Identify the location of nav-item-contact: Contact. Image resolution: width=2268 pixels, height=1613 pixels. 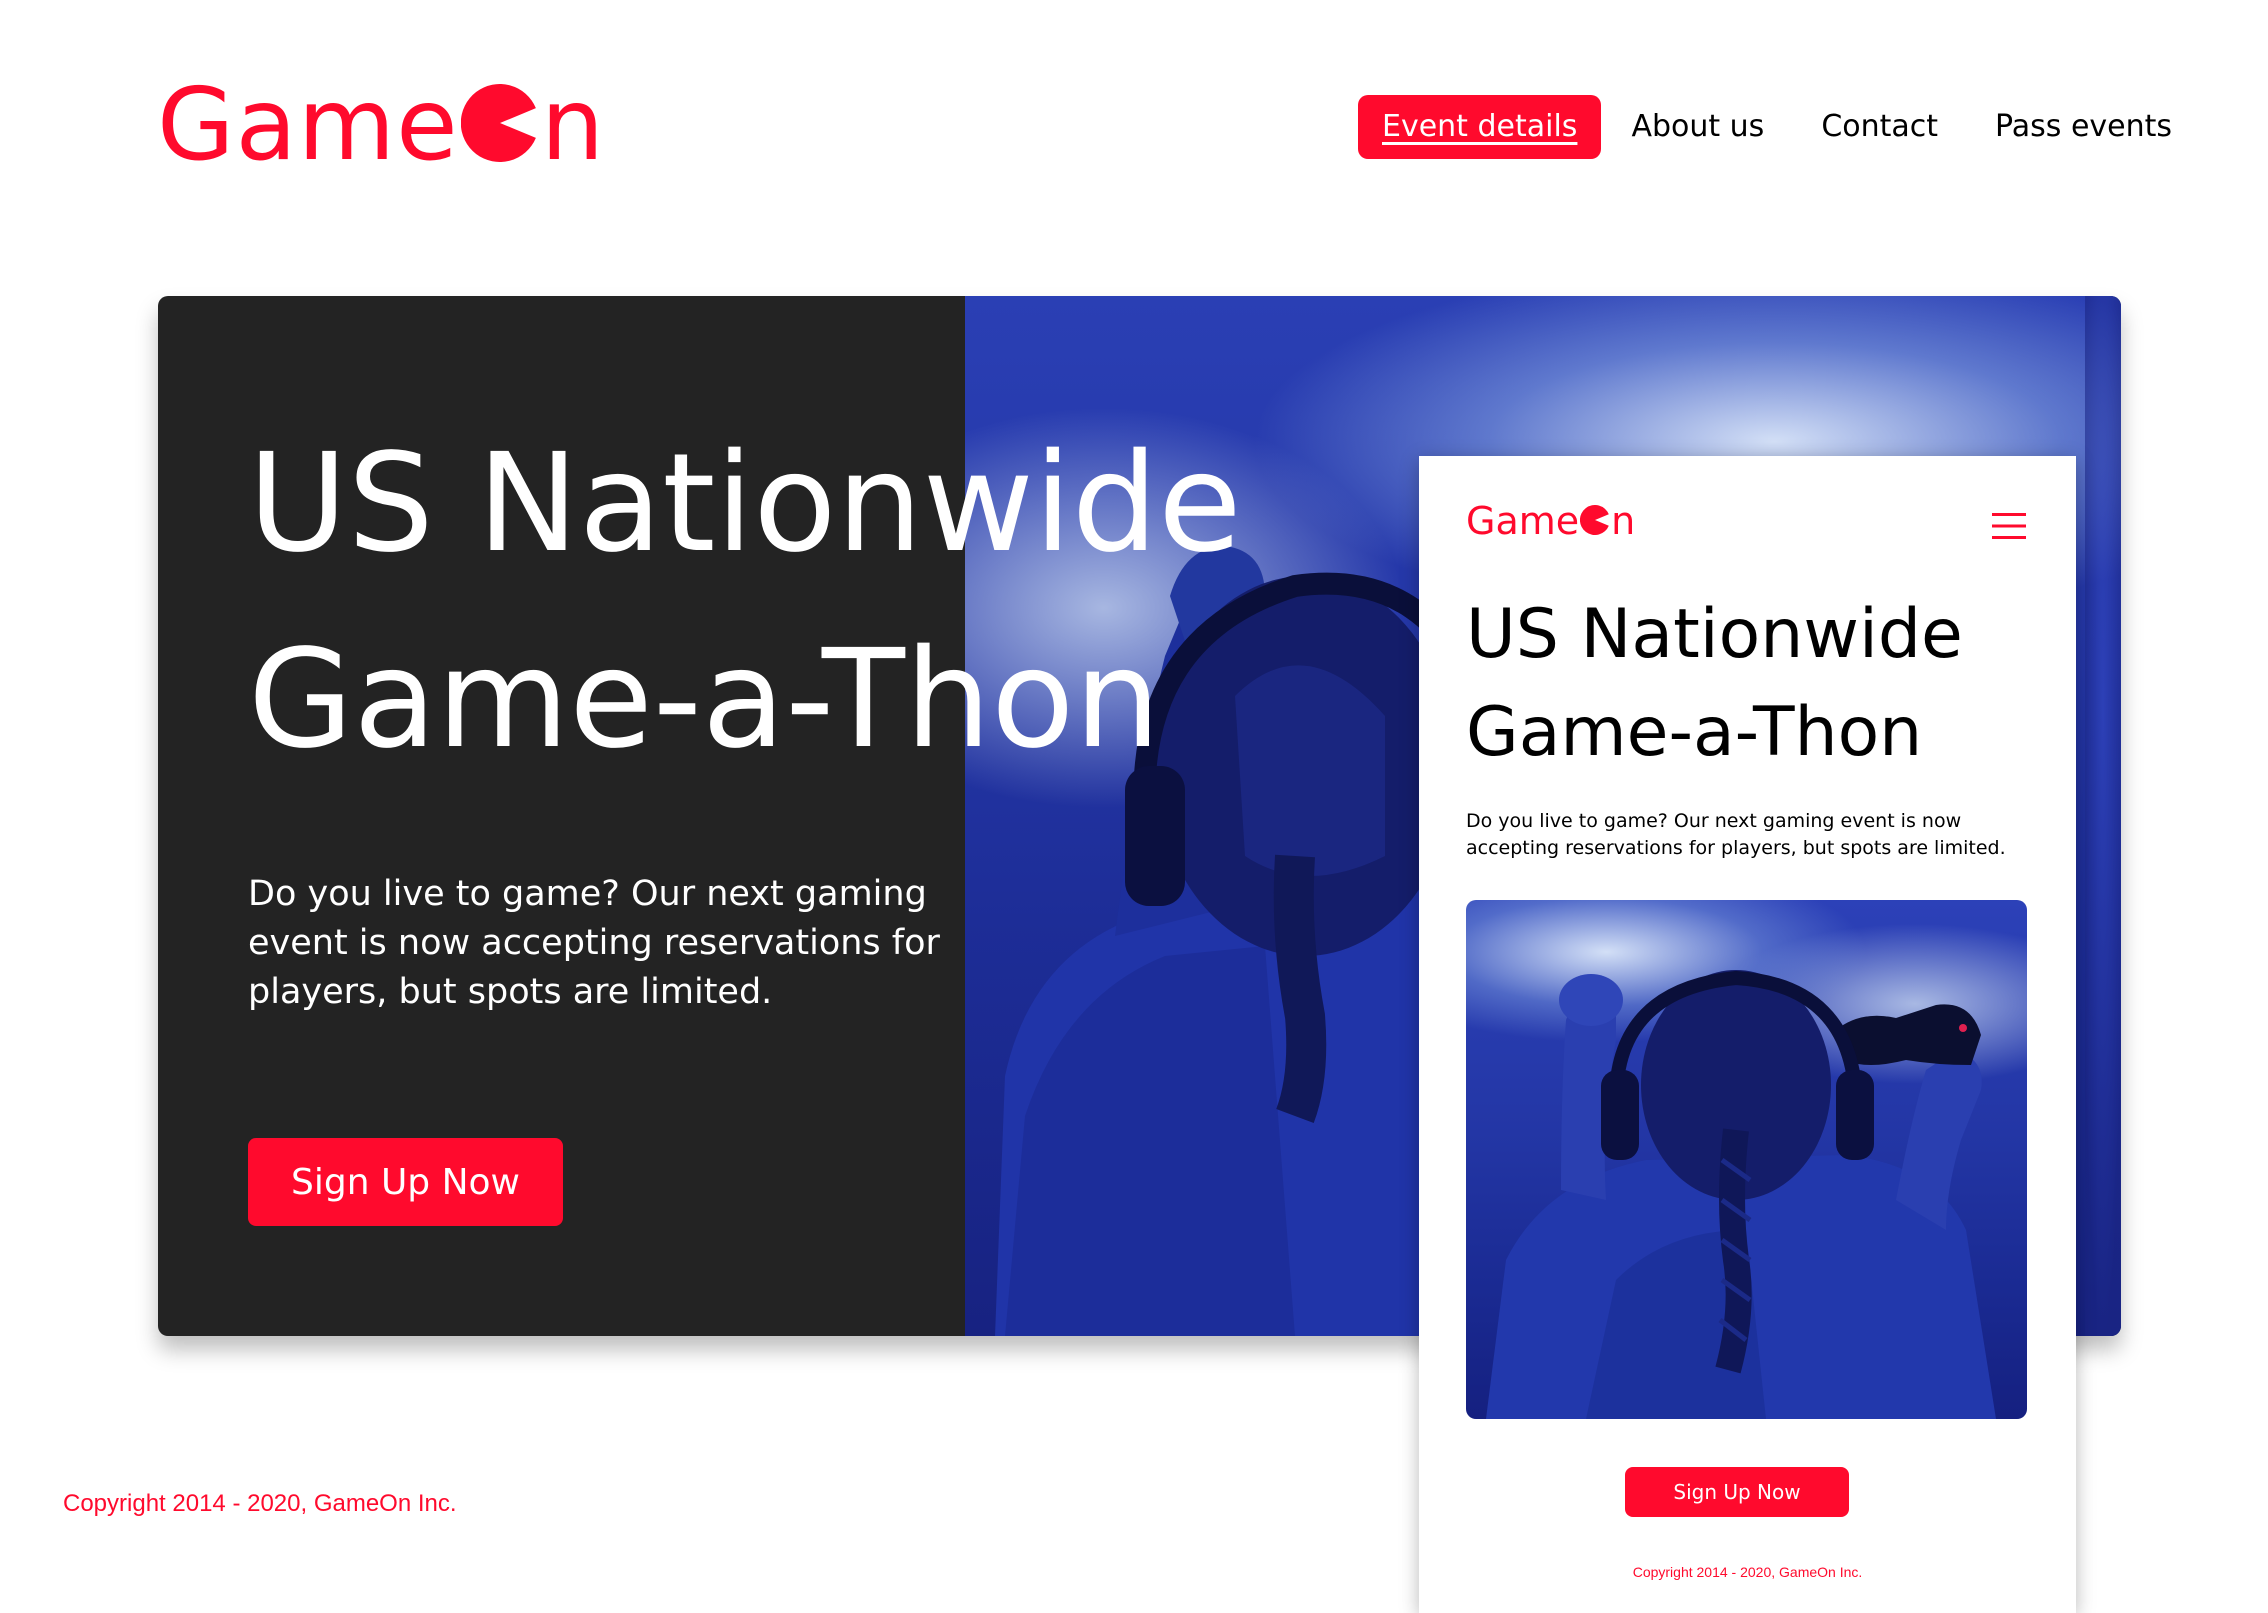
(1879, 127).